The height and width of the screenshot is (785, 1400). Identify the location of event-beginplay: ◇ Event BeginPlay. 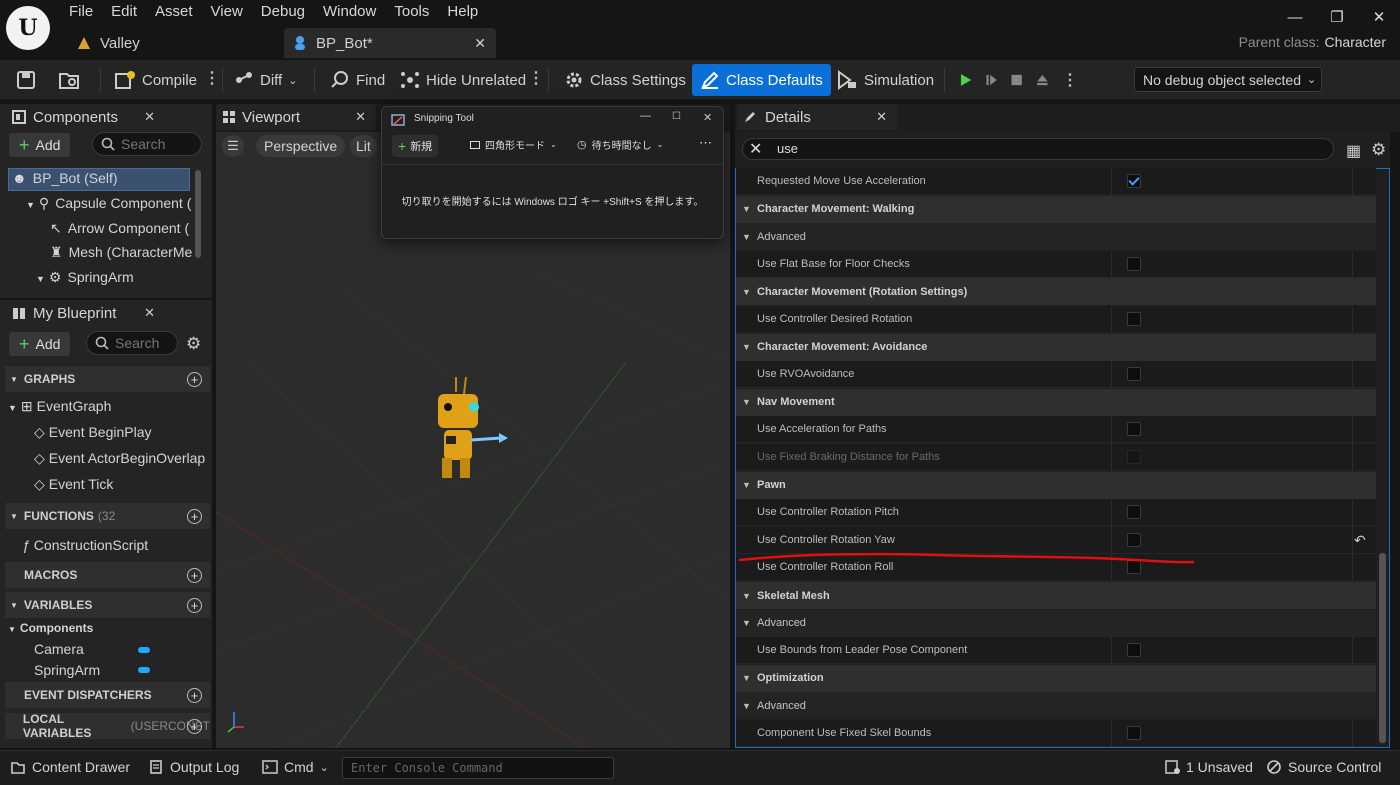
(122, 432).